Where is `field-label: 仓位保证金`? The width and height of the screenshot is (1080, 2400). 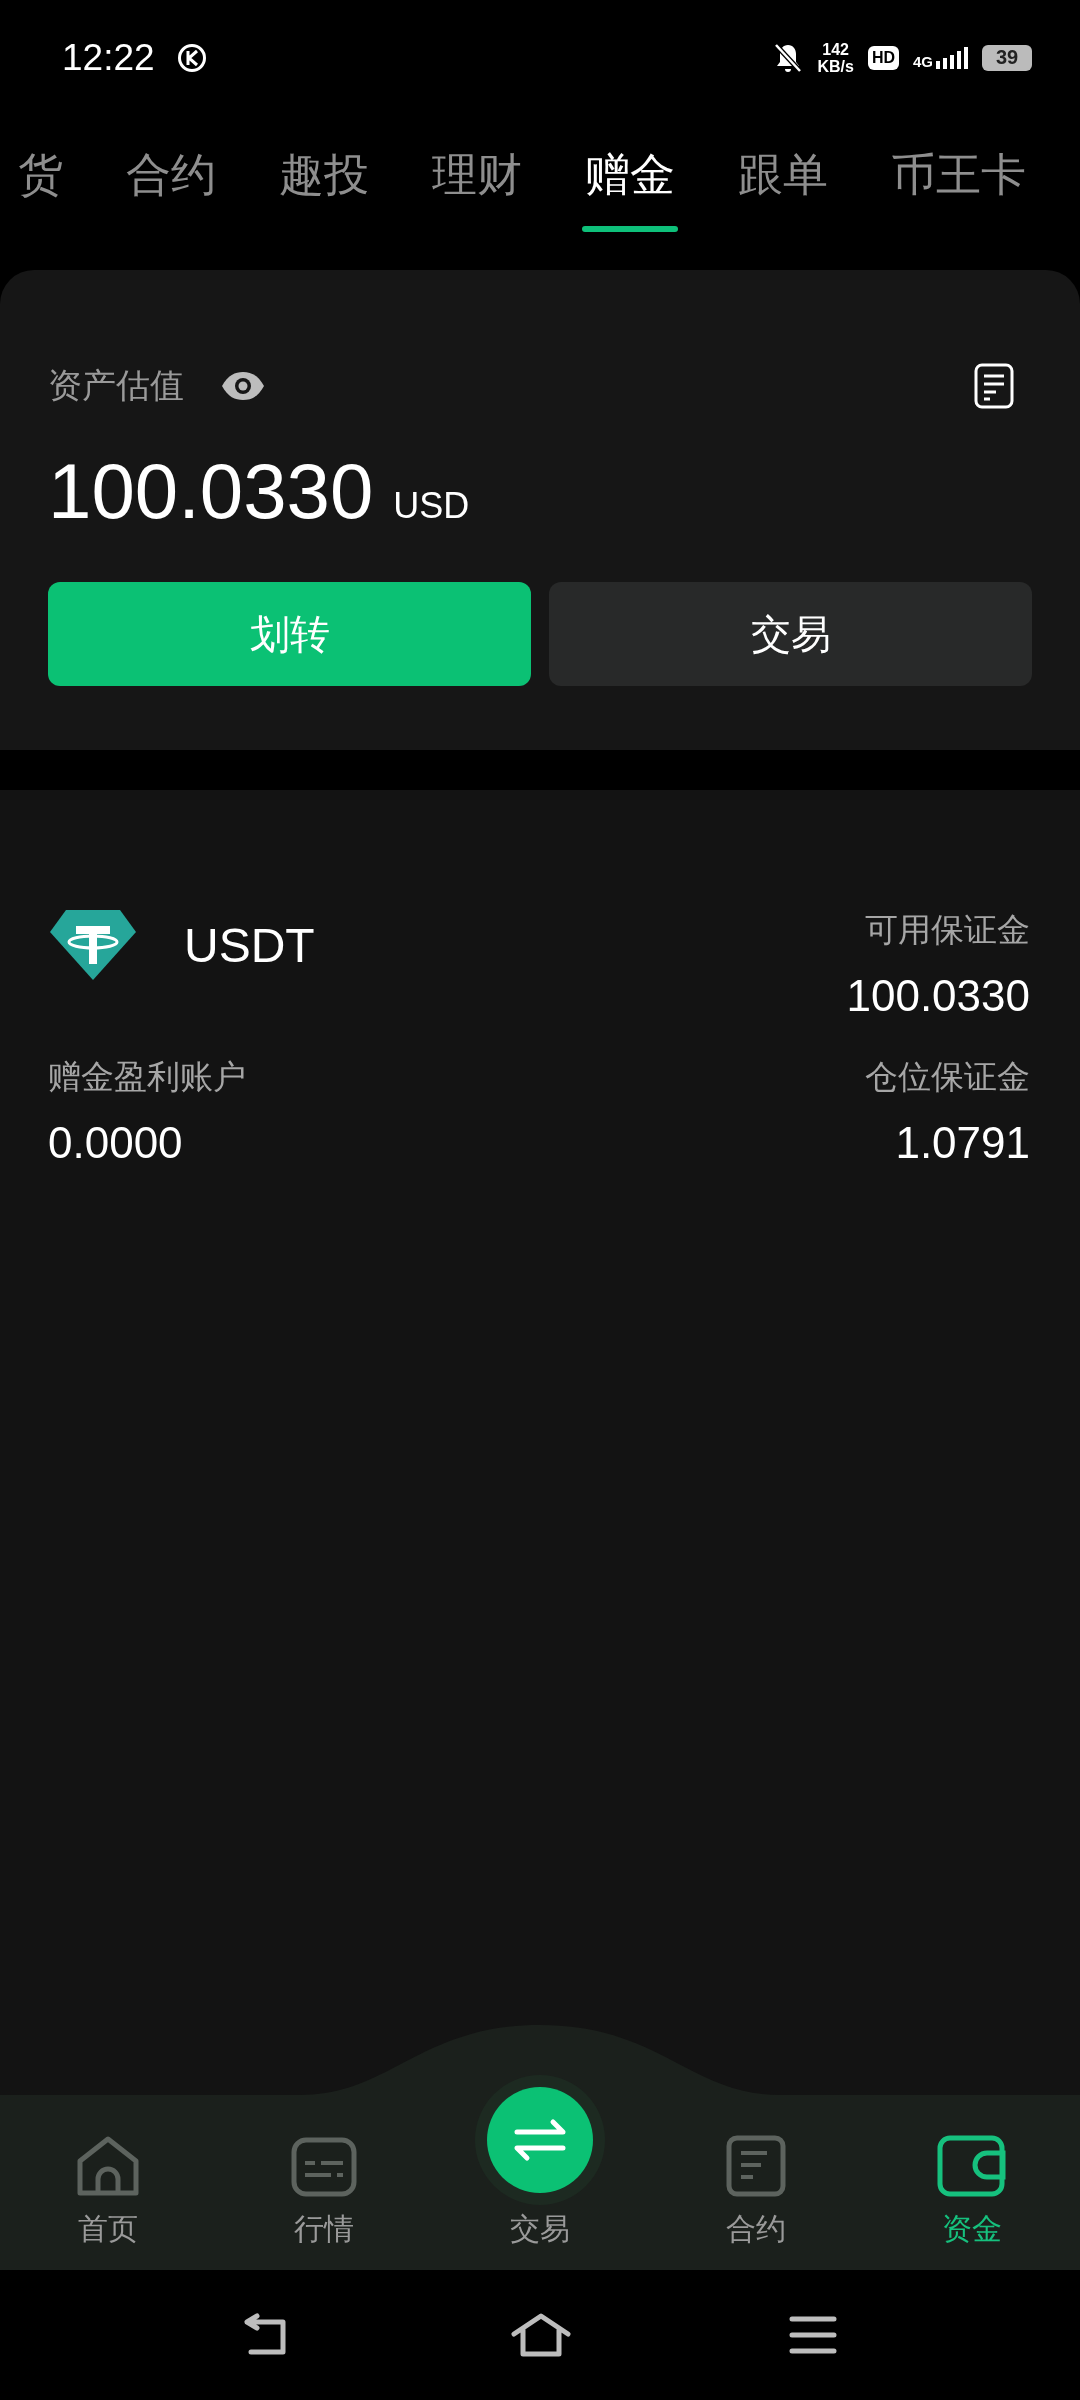
field-label: 仓位保证金 is located at coordinates (947, 1077).